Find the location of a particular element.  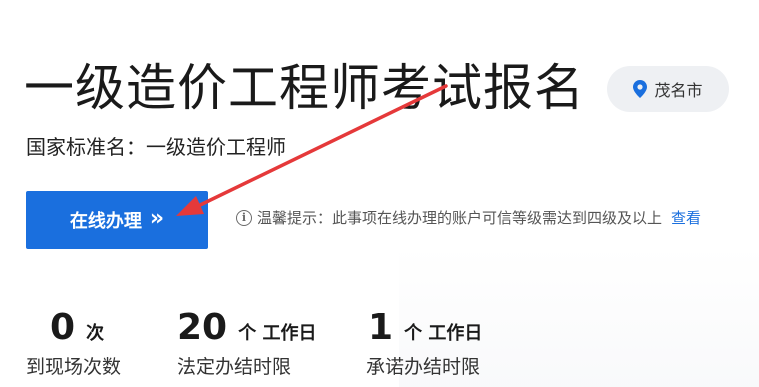

location-selector: 茂名市 is located at coordinates (668, 89).